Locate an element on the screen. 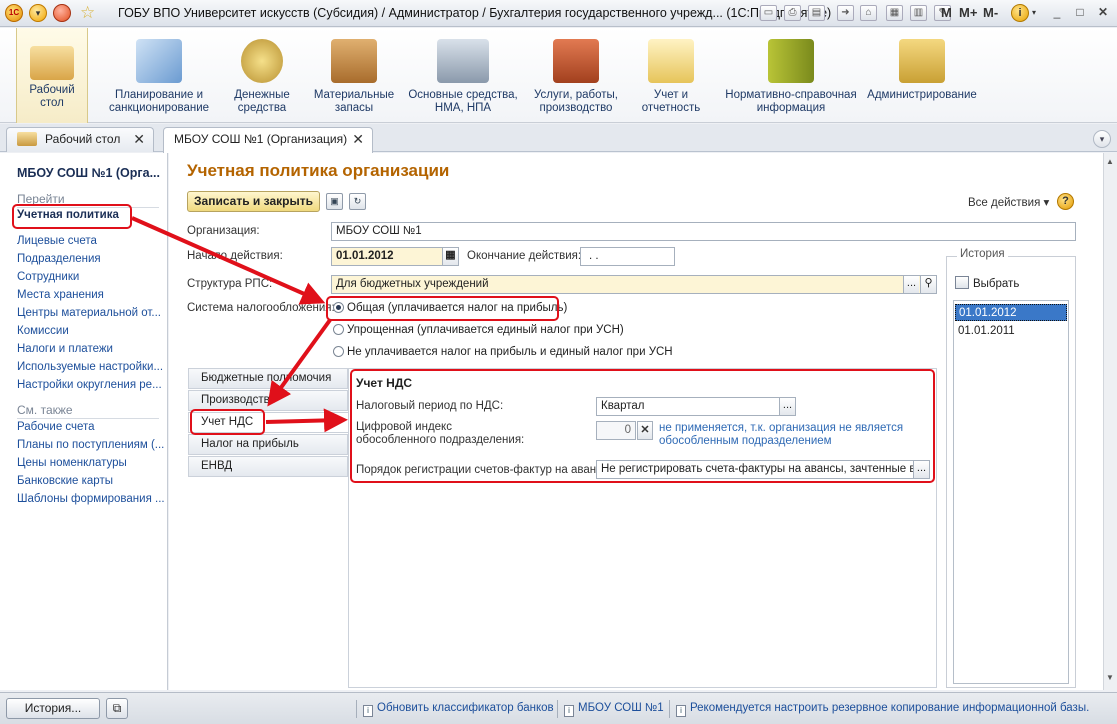 The height and width of the screenshot is (724, 1117). nav-personal-accounts: Лицевые счета is located at coordinates (57, 241).